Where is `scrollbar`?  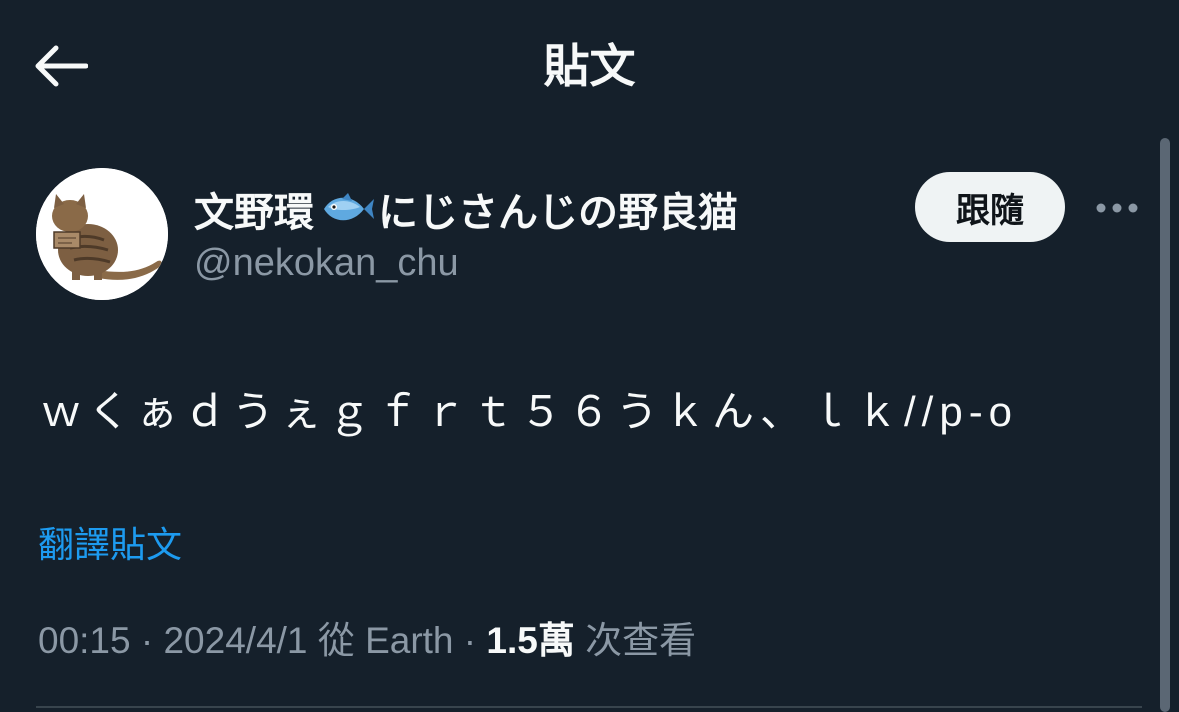
scrollbar is located at coordinates (1165, 425).